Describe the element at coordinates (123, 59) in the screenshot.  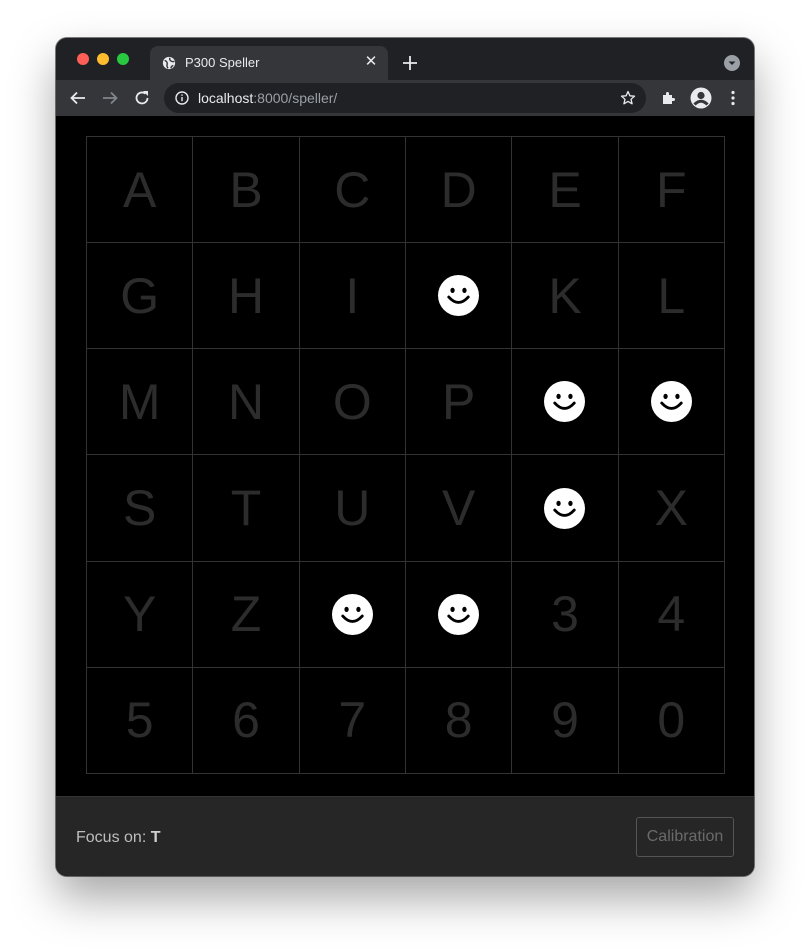
I see `zoom-window-button` at that location.